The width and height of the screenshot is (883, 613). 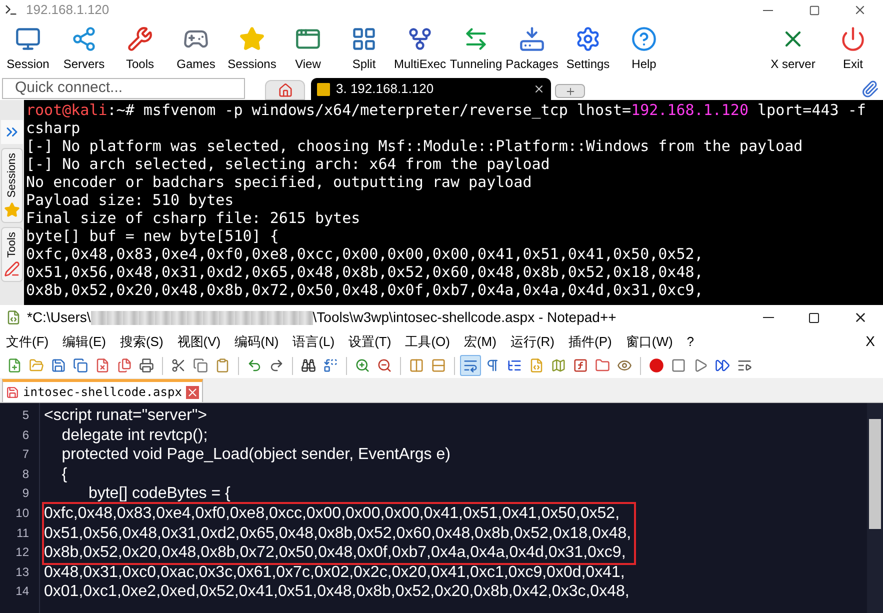 What do you see at coordinates (335, 553) in the screenshot?
I see `code-line: 0x8b,0x52,0x20,0x48,0x8b,0x72,0x50,0x48,0x0f,0xb7,0x4a,0x4a,0x4d,0x31,0xc9,` at bounding box center [335, 553].